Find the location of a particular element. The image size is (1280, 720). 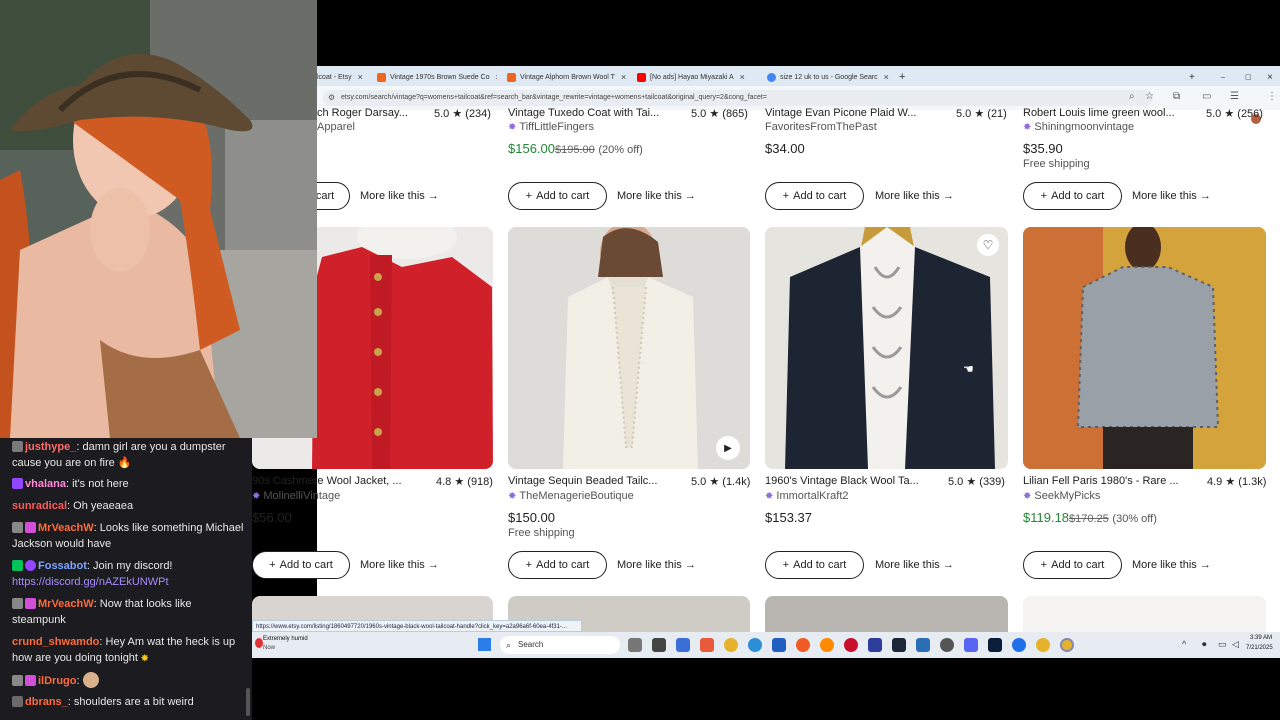

volume-icon: ◁ is located at coordinates (1235, 644).